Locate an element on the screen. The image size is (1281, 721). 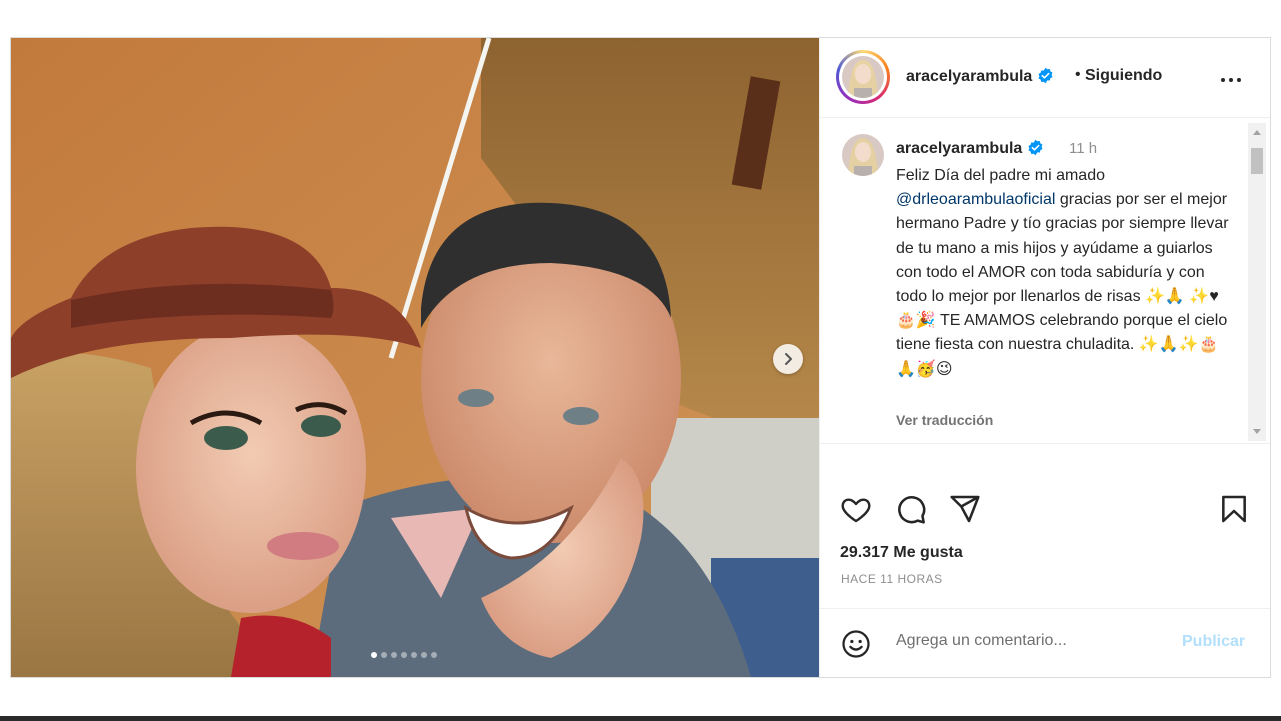
caption-username-text: aracelyarambula is located at coordinates (959, 148).